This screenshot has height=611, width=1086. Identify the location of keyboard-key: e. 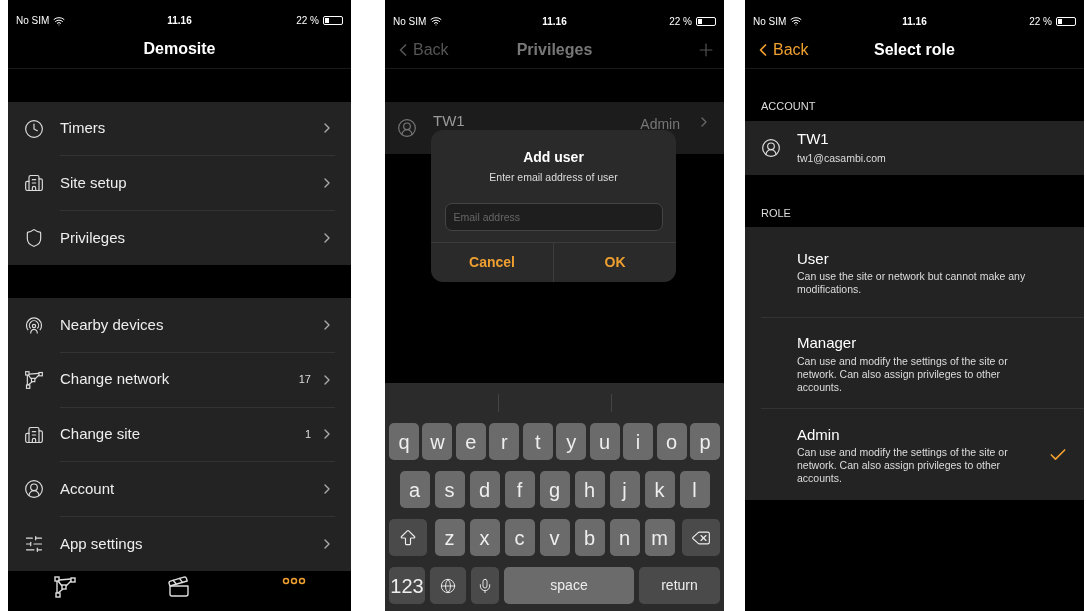
(470, 441).